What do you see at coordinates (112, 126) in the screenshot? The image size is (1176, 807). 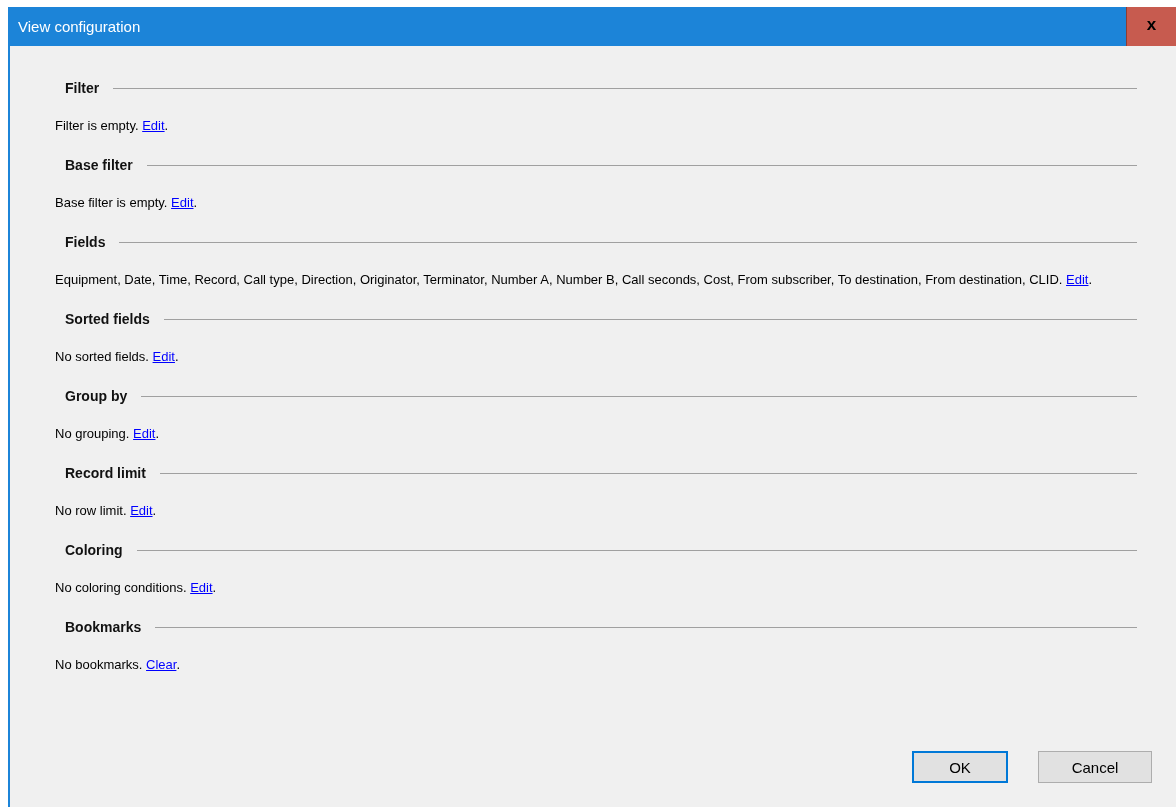 I see `section-text: Filter is empty. Edit.` at bounding box center [112, 126].